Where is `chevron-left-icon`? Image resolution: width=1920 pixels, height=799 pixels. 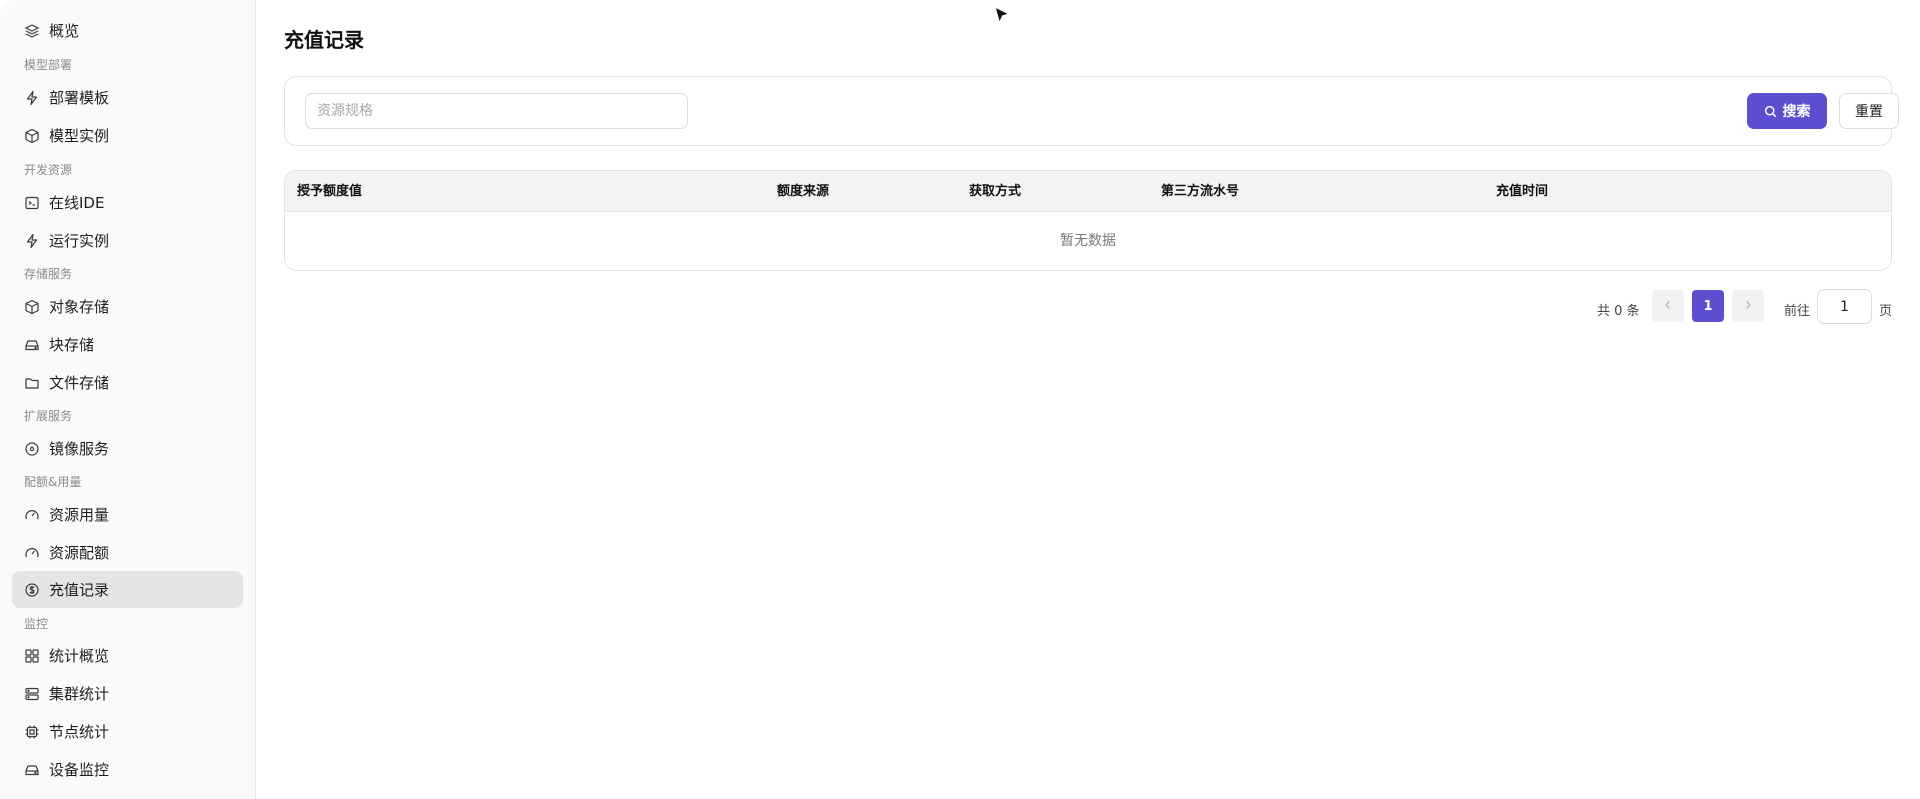
chevron-left-icon is located at coordinates (1668, 306).